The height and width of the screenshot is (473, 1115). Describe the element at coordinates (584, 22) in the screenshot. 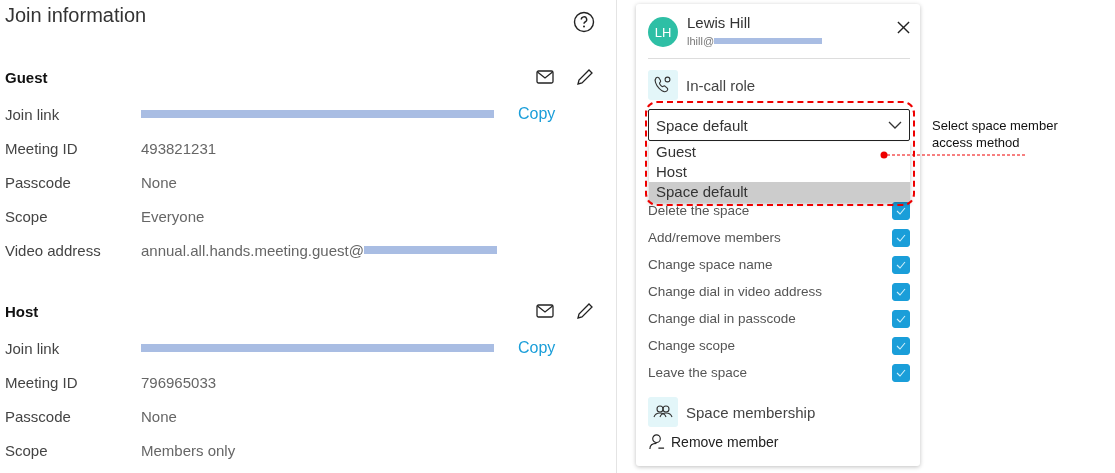

I see `help-icon` at that location.